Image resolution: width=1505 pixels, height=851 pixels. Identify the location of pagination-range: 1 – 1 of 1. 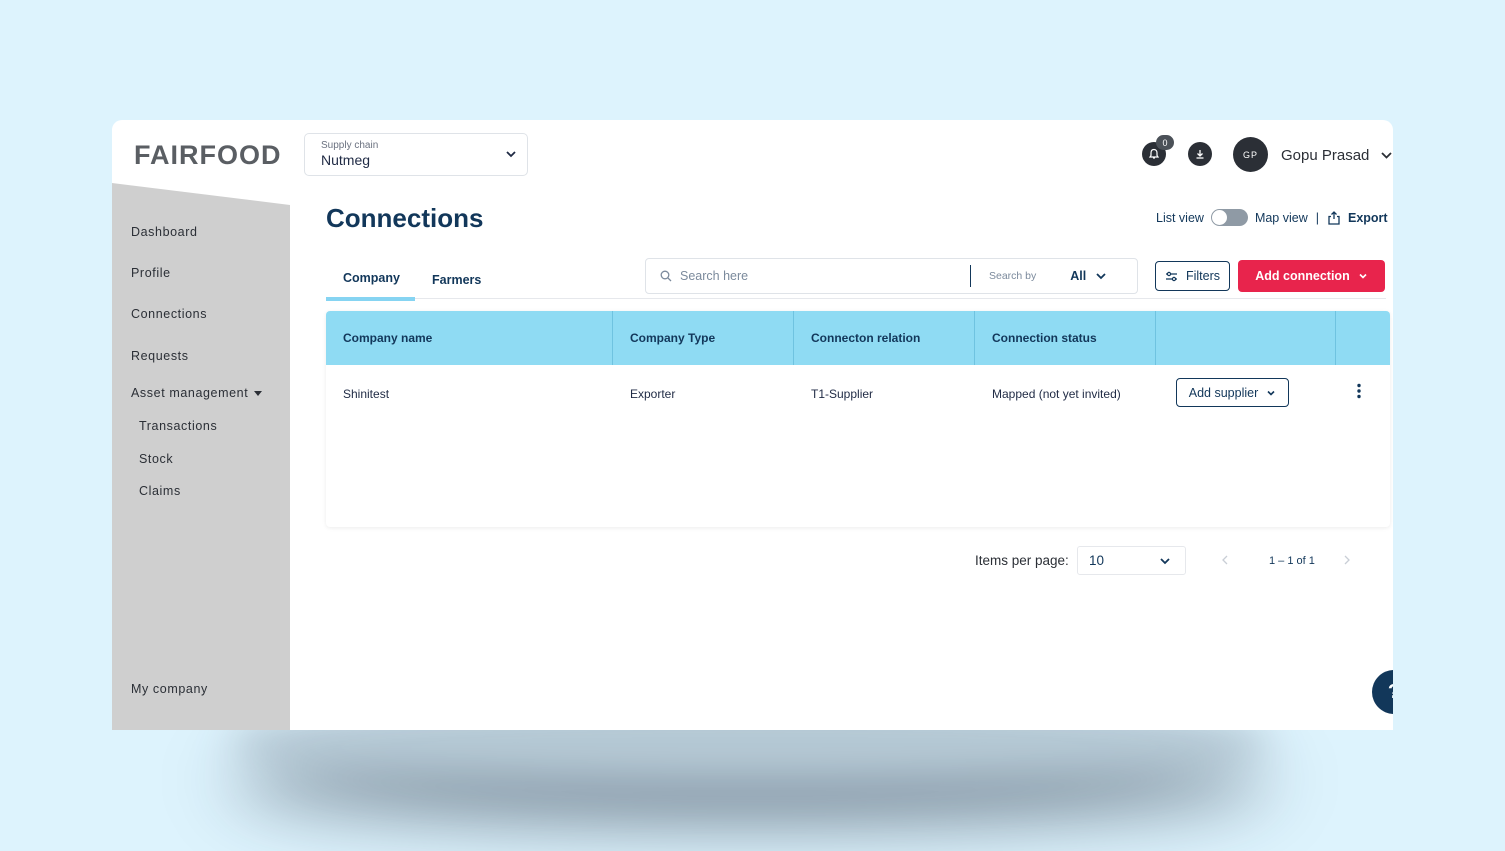
(1292, 561).